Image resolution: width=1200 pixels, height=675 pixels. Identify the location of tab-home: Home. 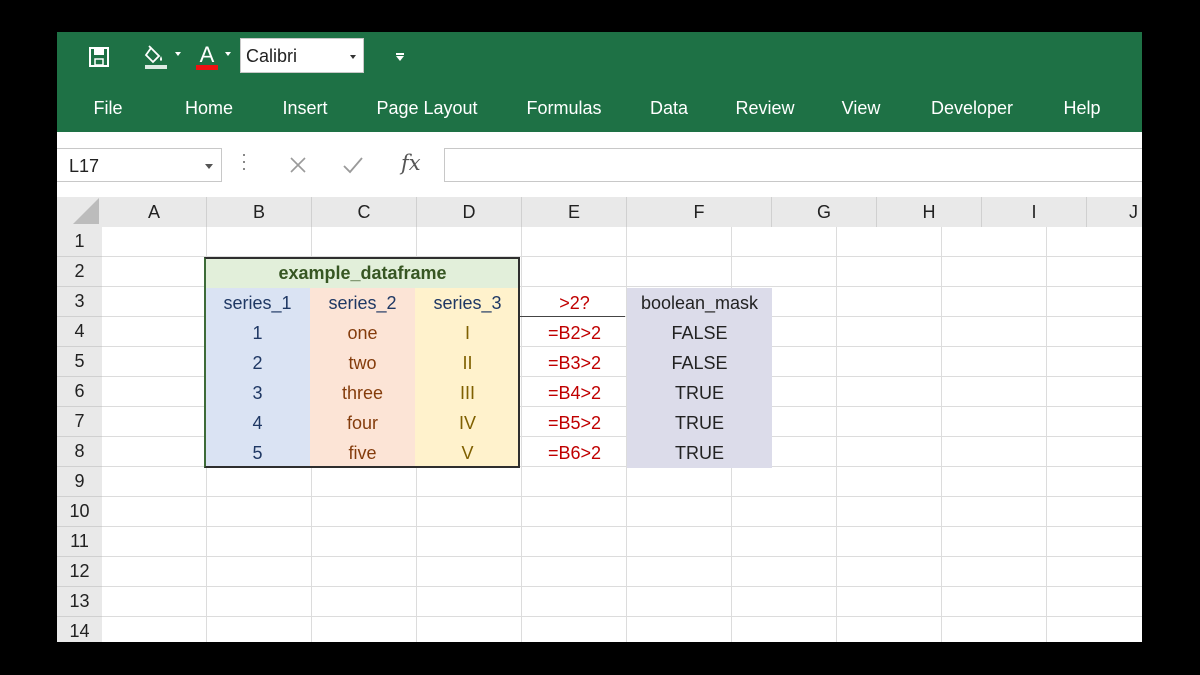
(209, 108).